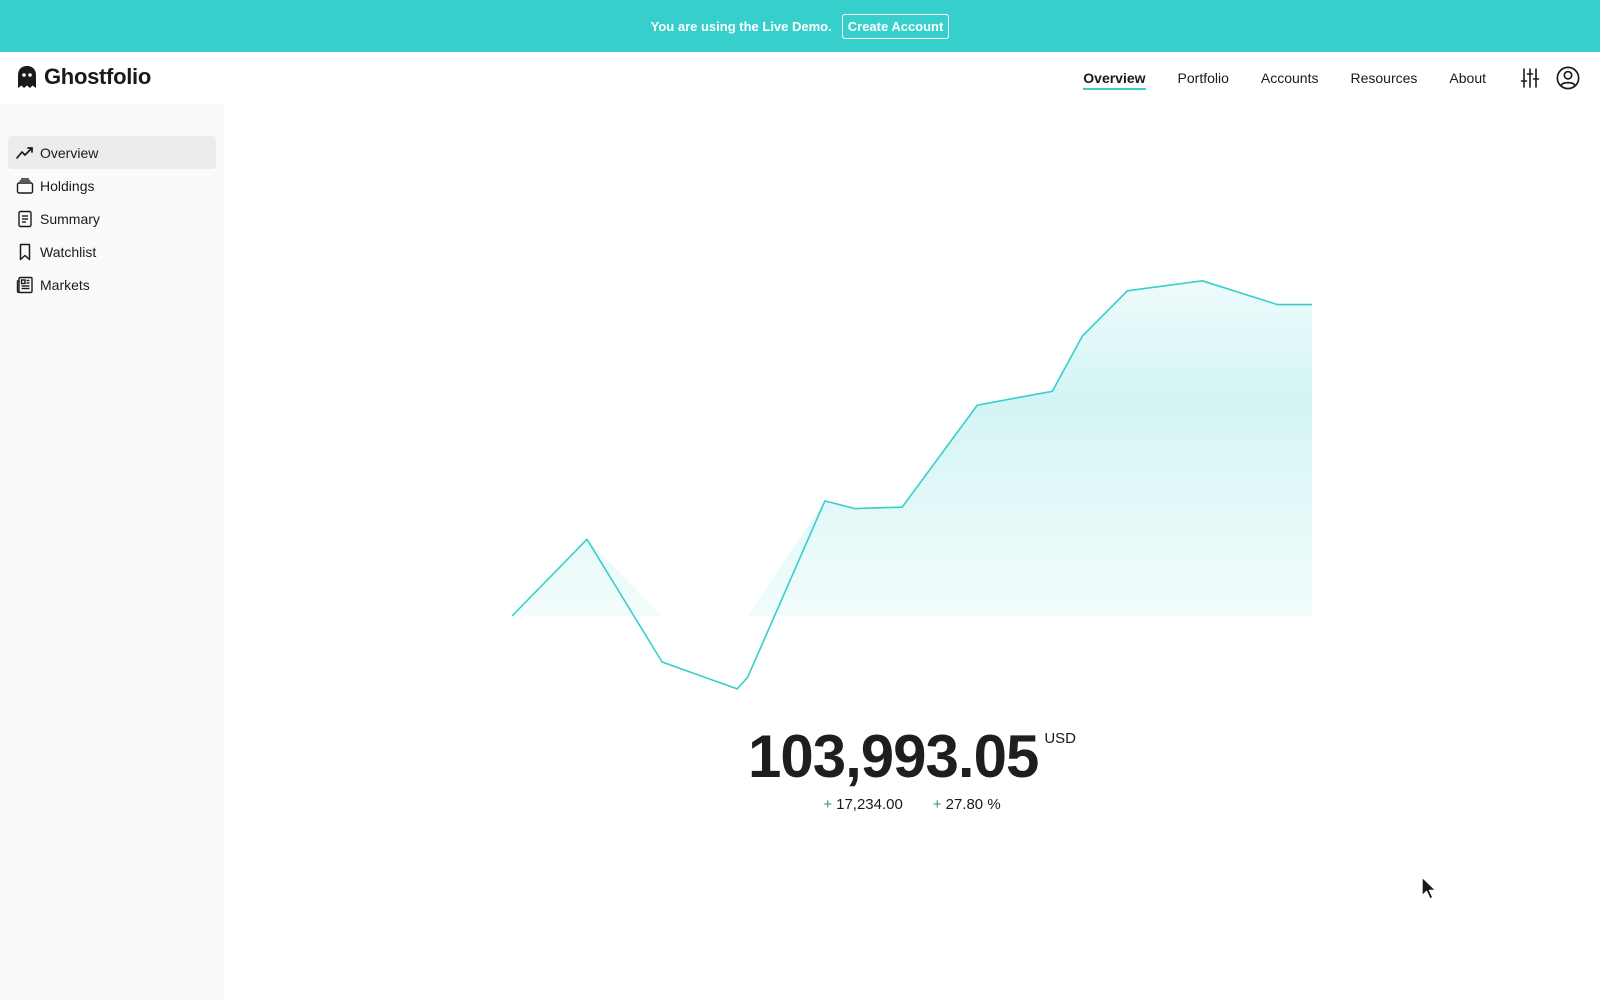 This screenshot has height=1000, width=1600. What do you see at coordinates (24, 152) in the screenshot?
I see `trend-line-icon` at bounding box center [24, 152].